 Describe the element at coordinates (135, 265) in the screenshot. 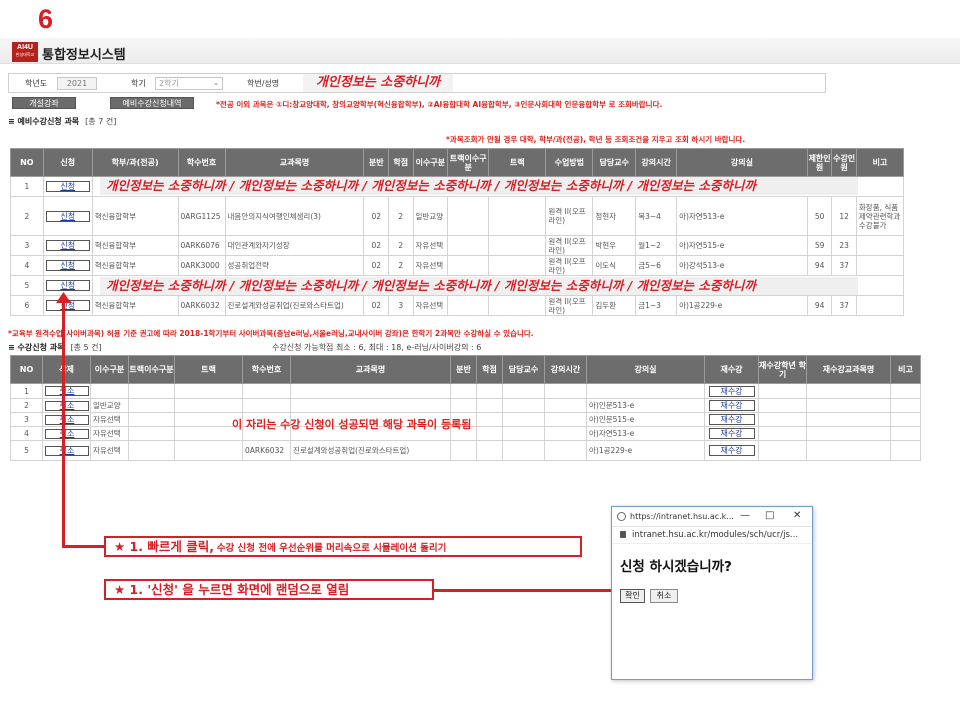

I see `row-dept: 혁신융합학부` at that location.